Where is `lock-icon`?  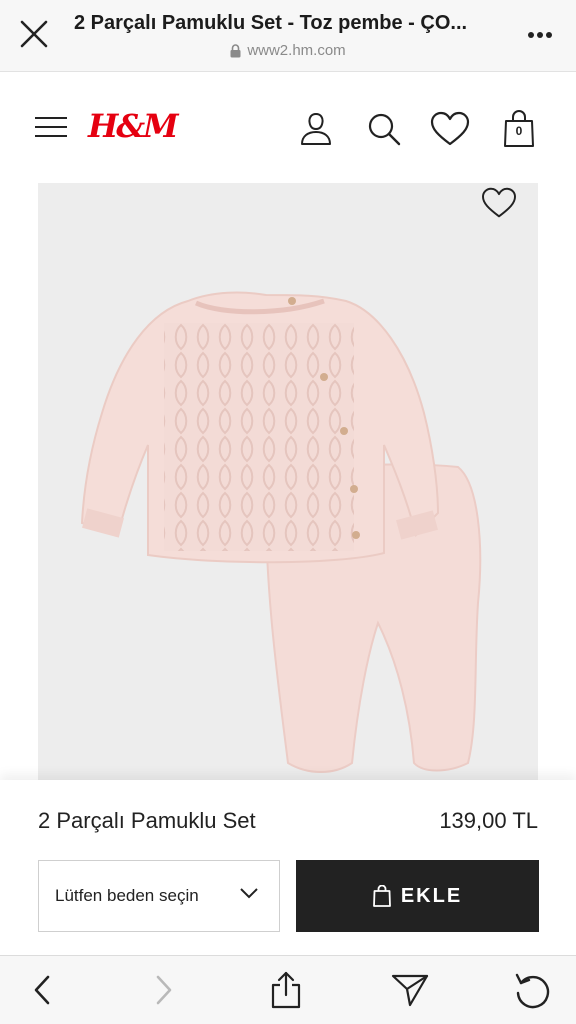 lock-icon is located at coordinates (235, 50).